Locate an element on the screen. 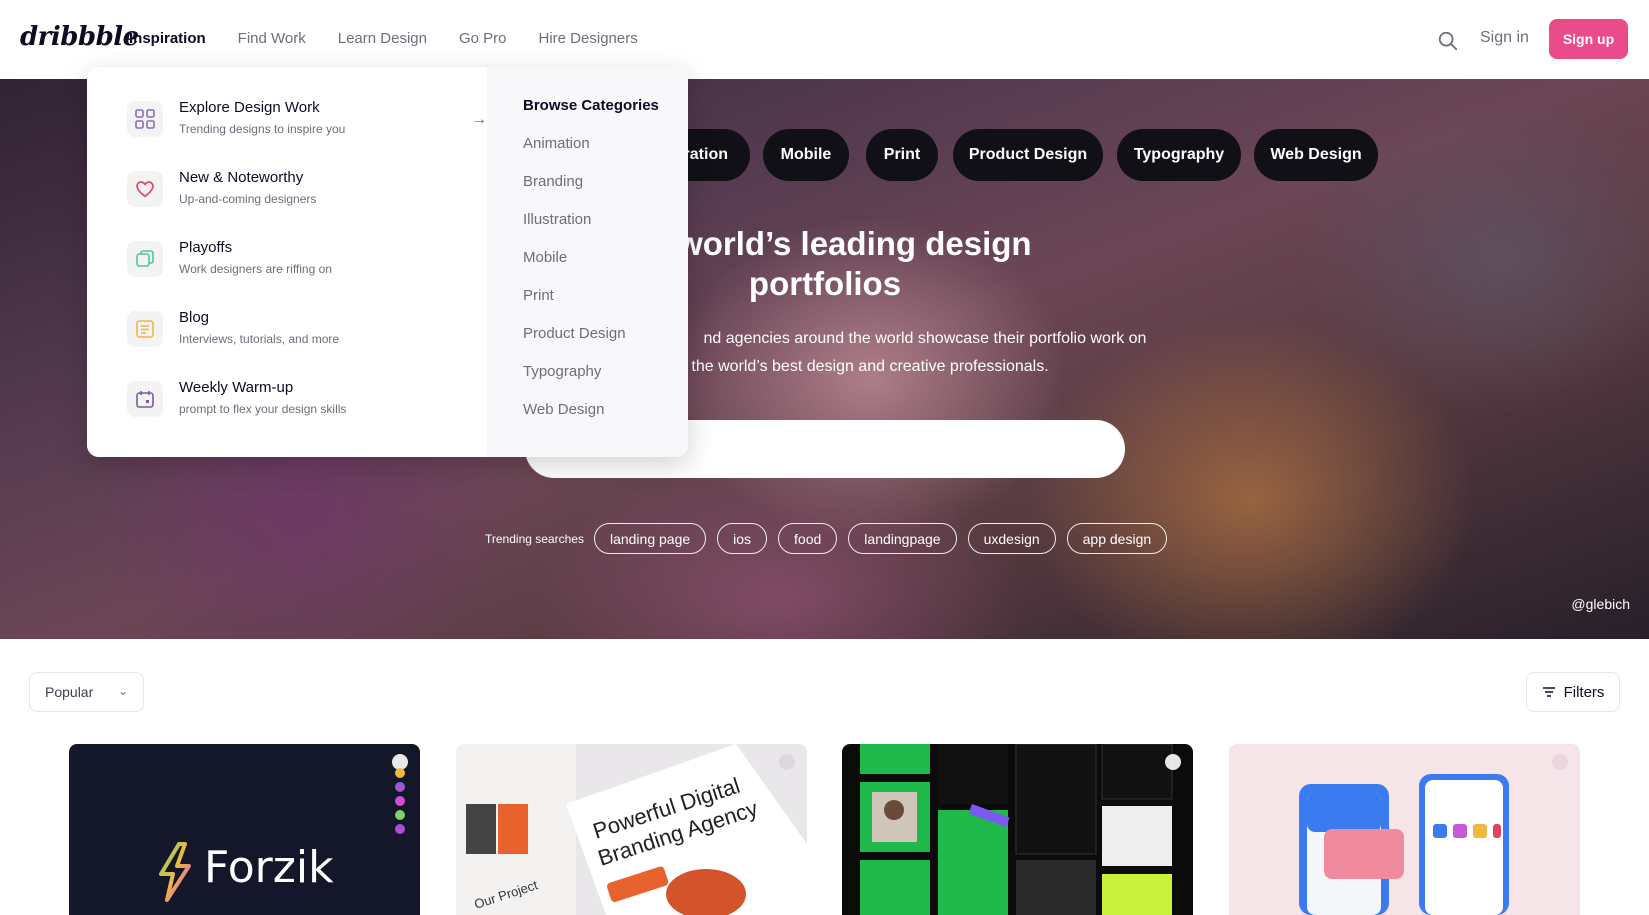  forzik-wordmark: Forzik is located at coordinates (269, 867).